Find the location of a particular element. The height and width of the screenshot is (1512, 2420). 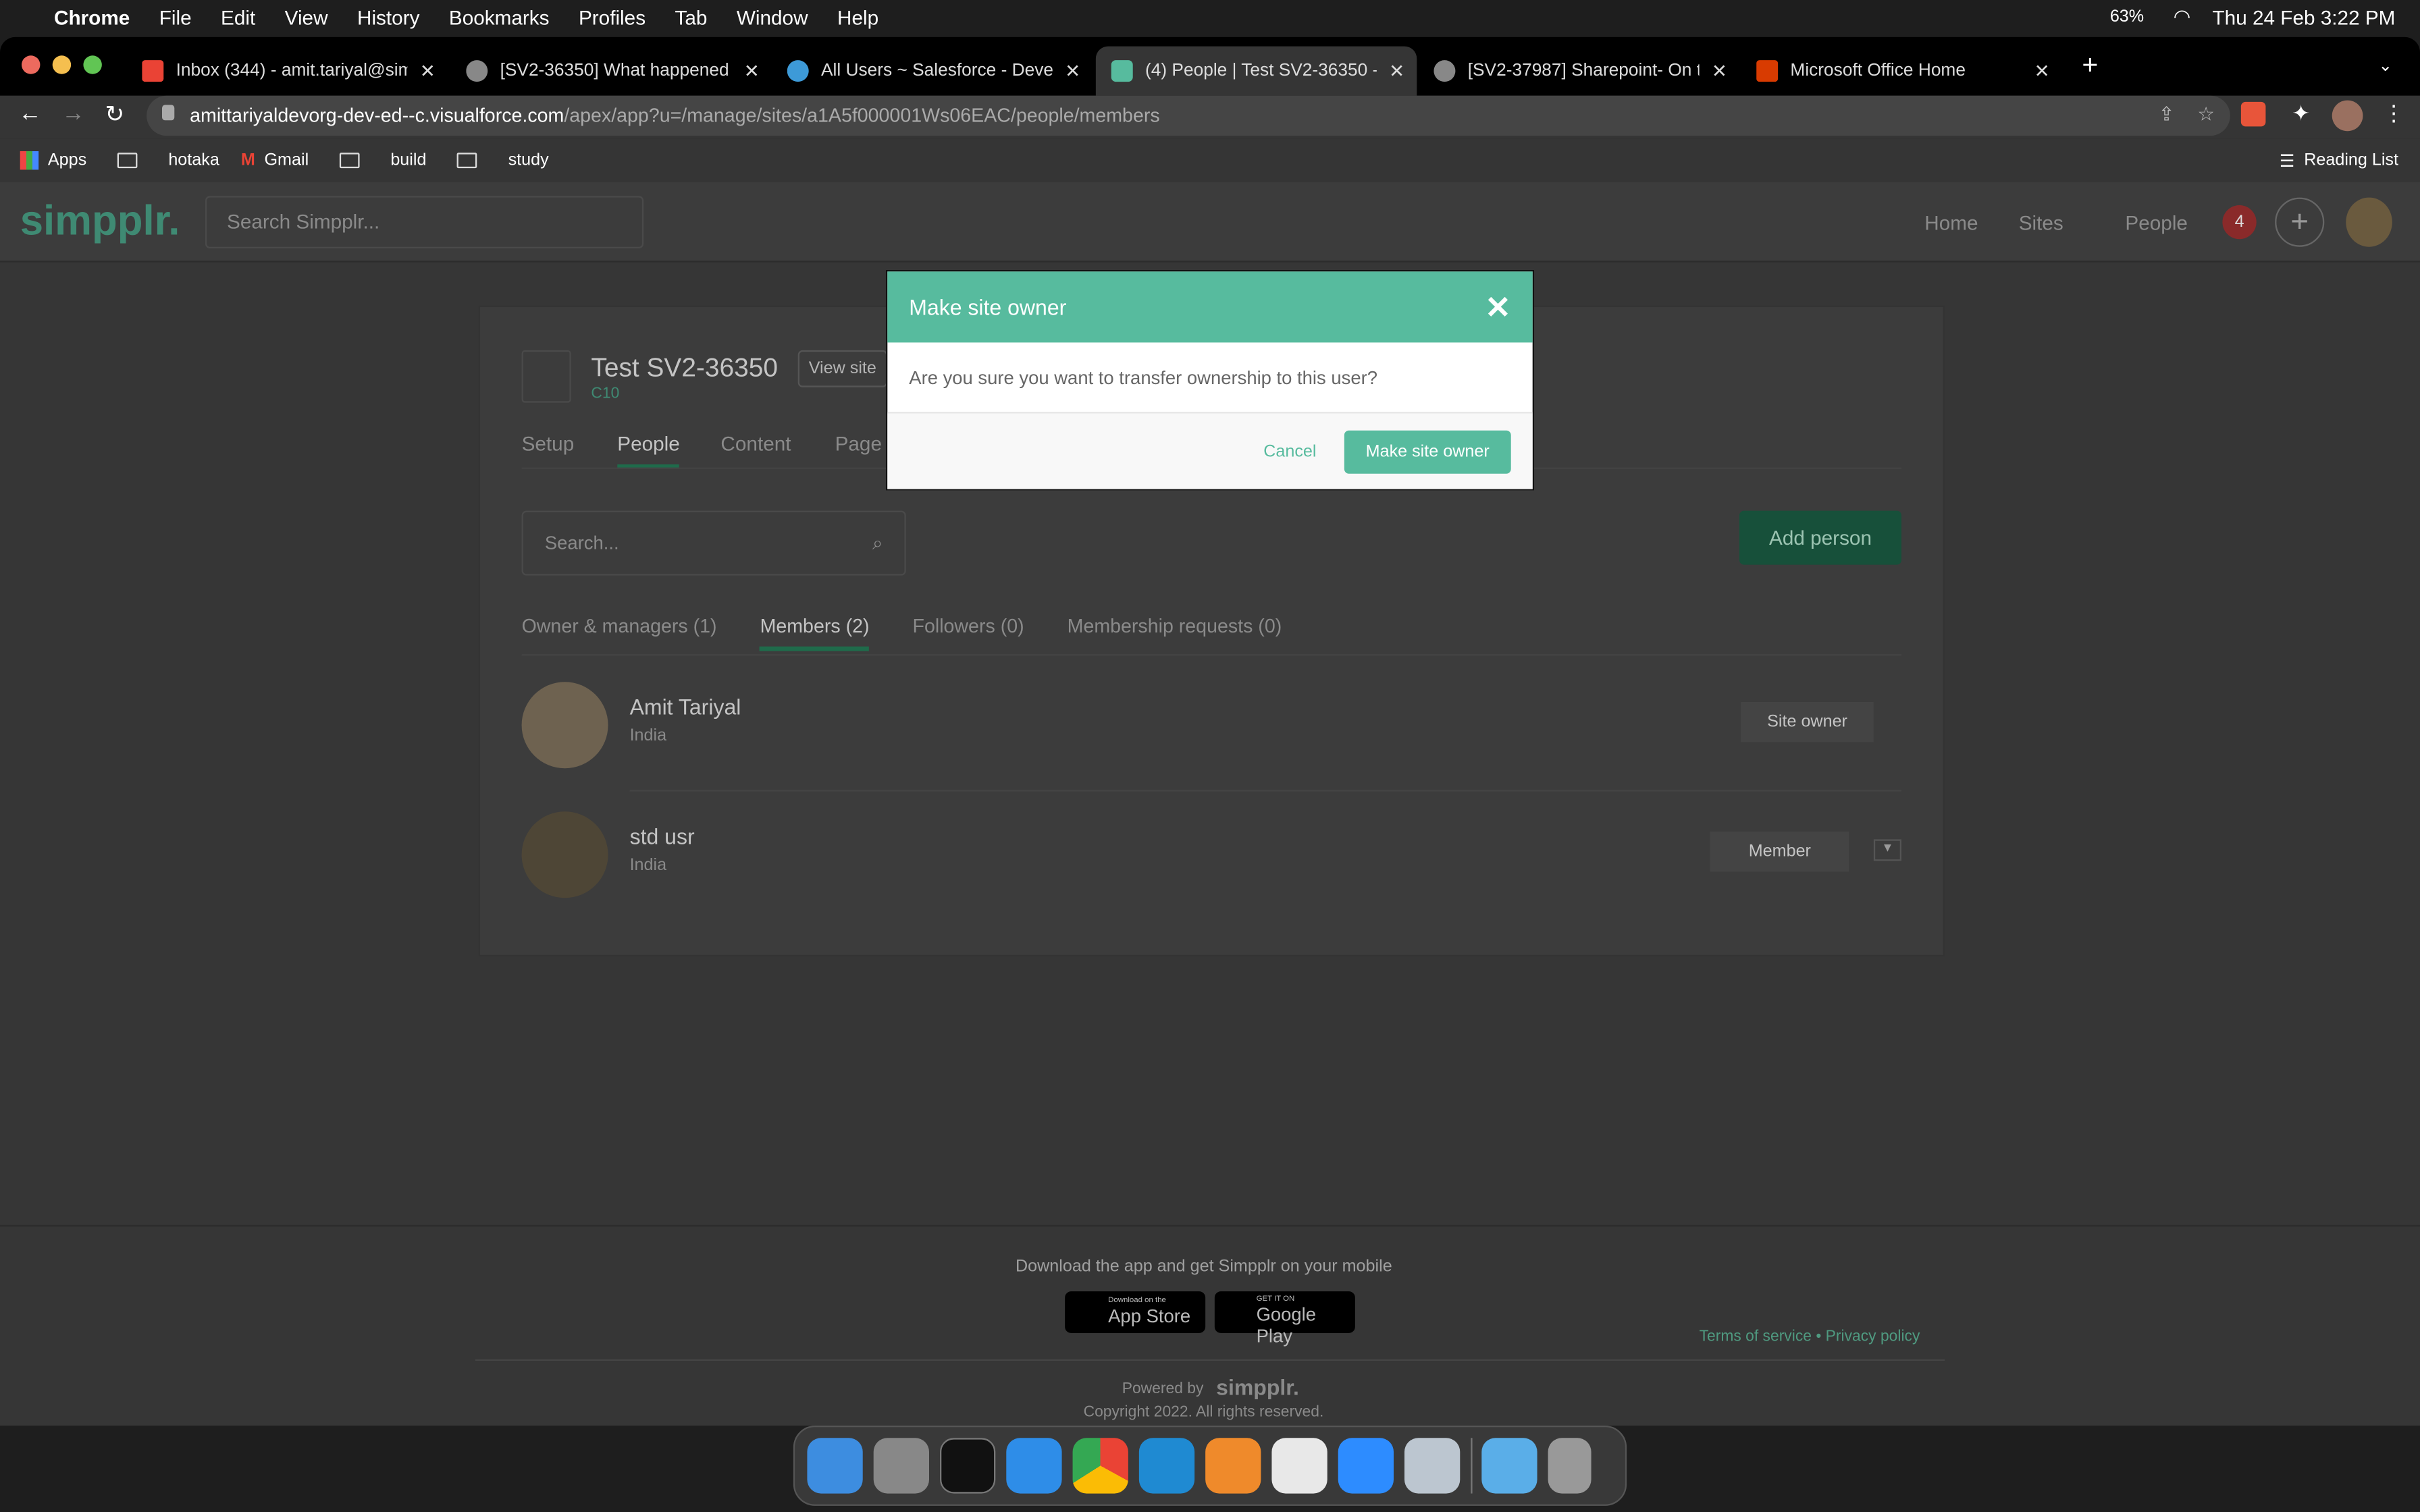

member-location: India is located at coordinates (648, 865).